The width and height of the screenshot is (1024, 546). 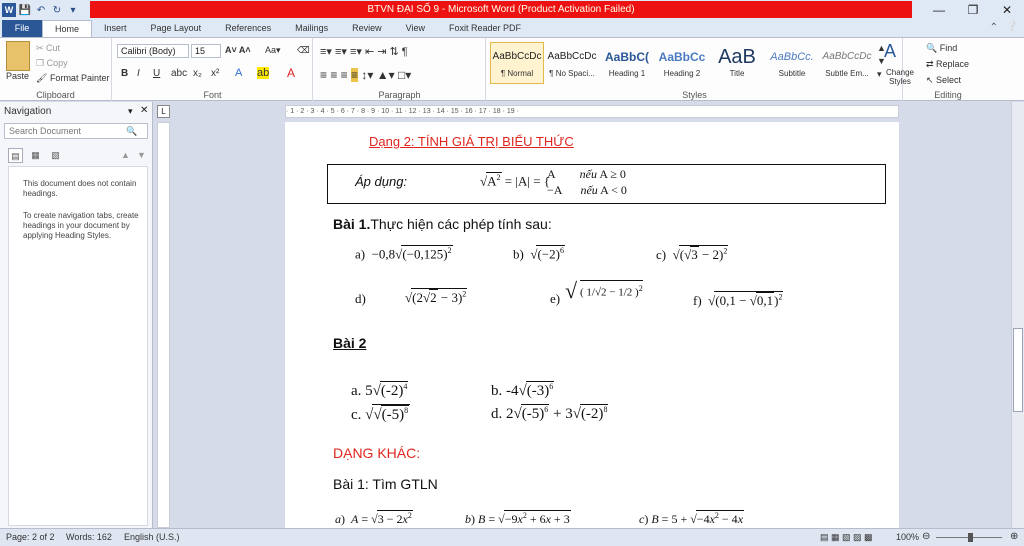 I want to click on bai2-a: a. 5√(-2)4, so click(x=380, y=390).